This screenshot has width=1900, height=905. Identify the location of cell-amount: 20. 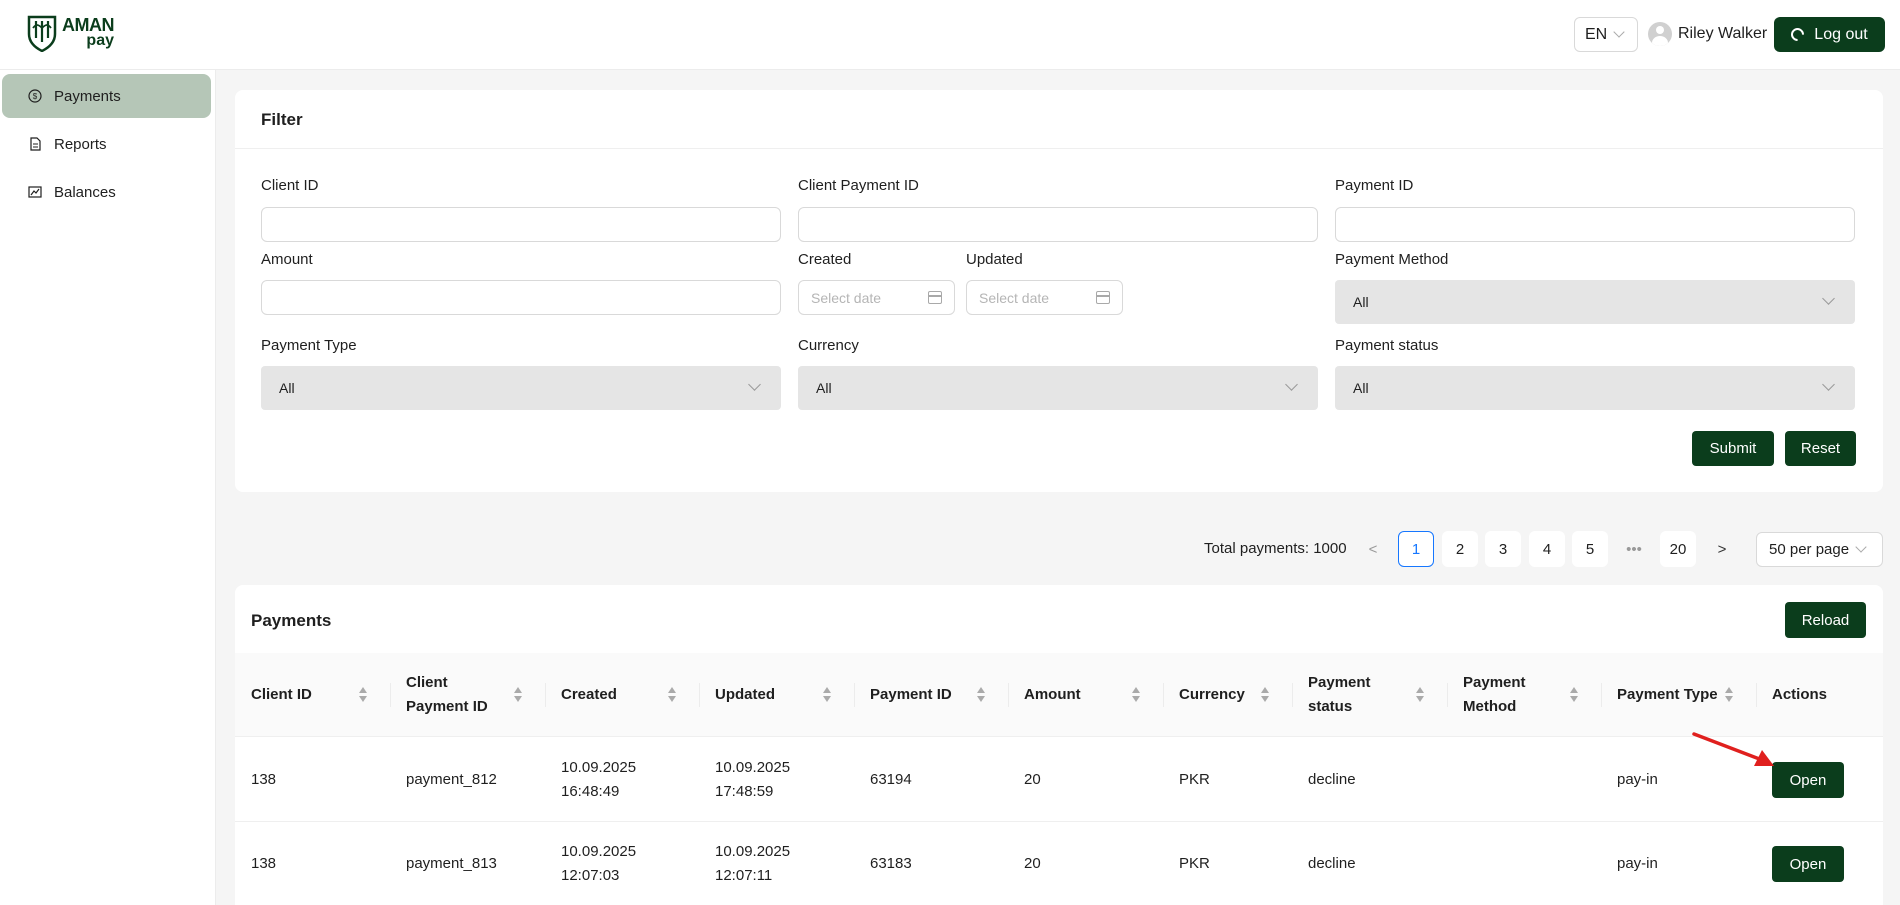
(1032, 779).